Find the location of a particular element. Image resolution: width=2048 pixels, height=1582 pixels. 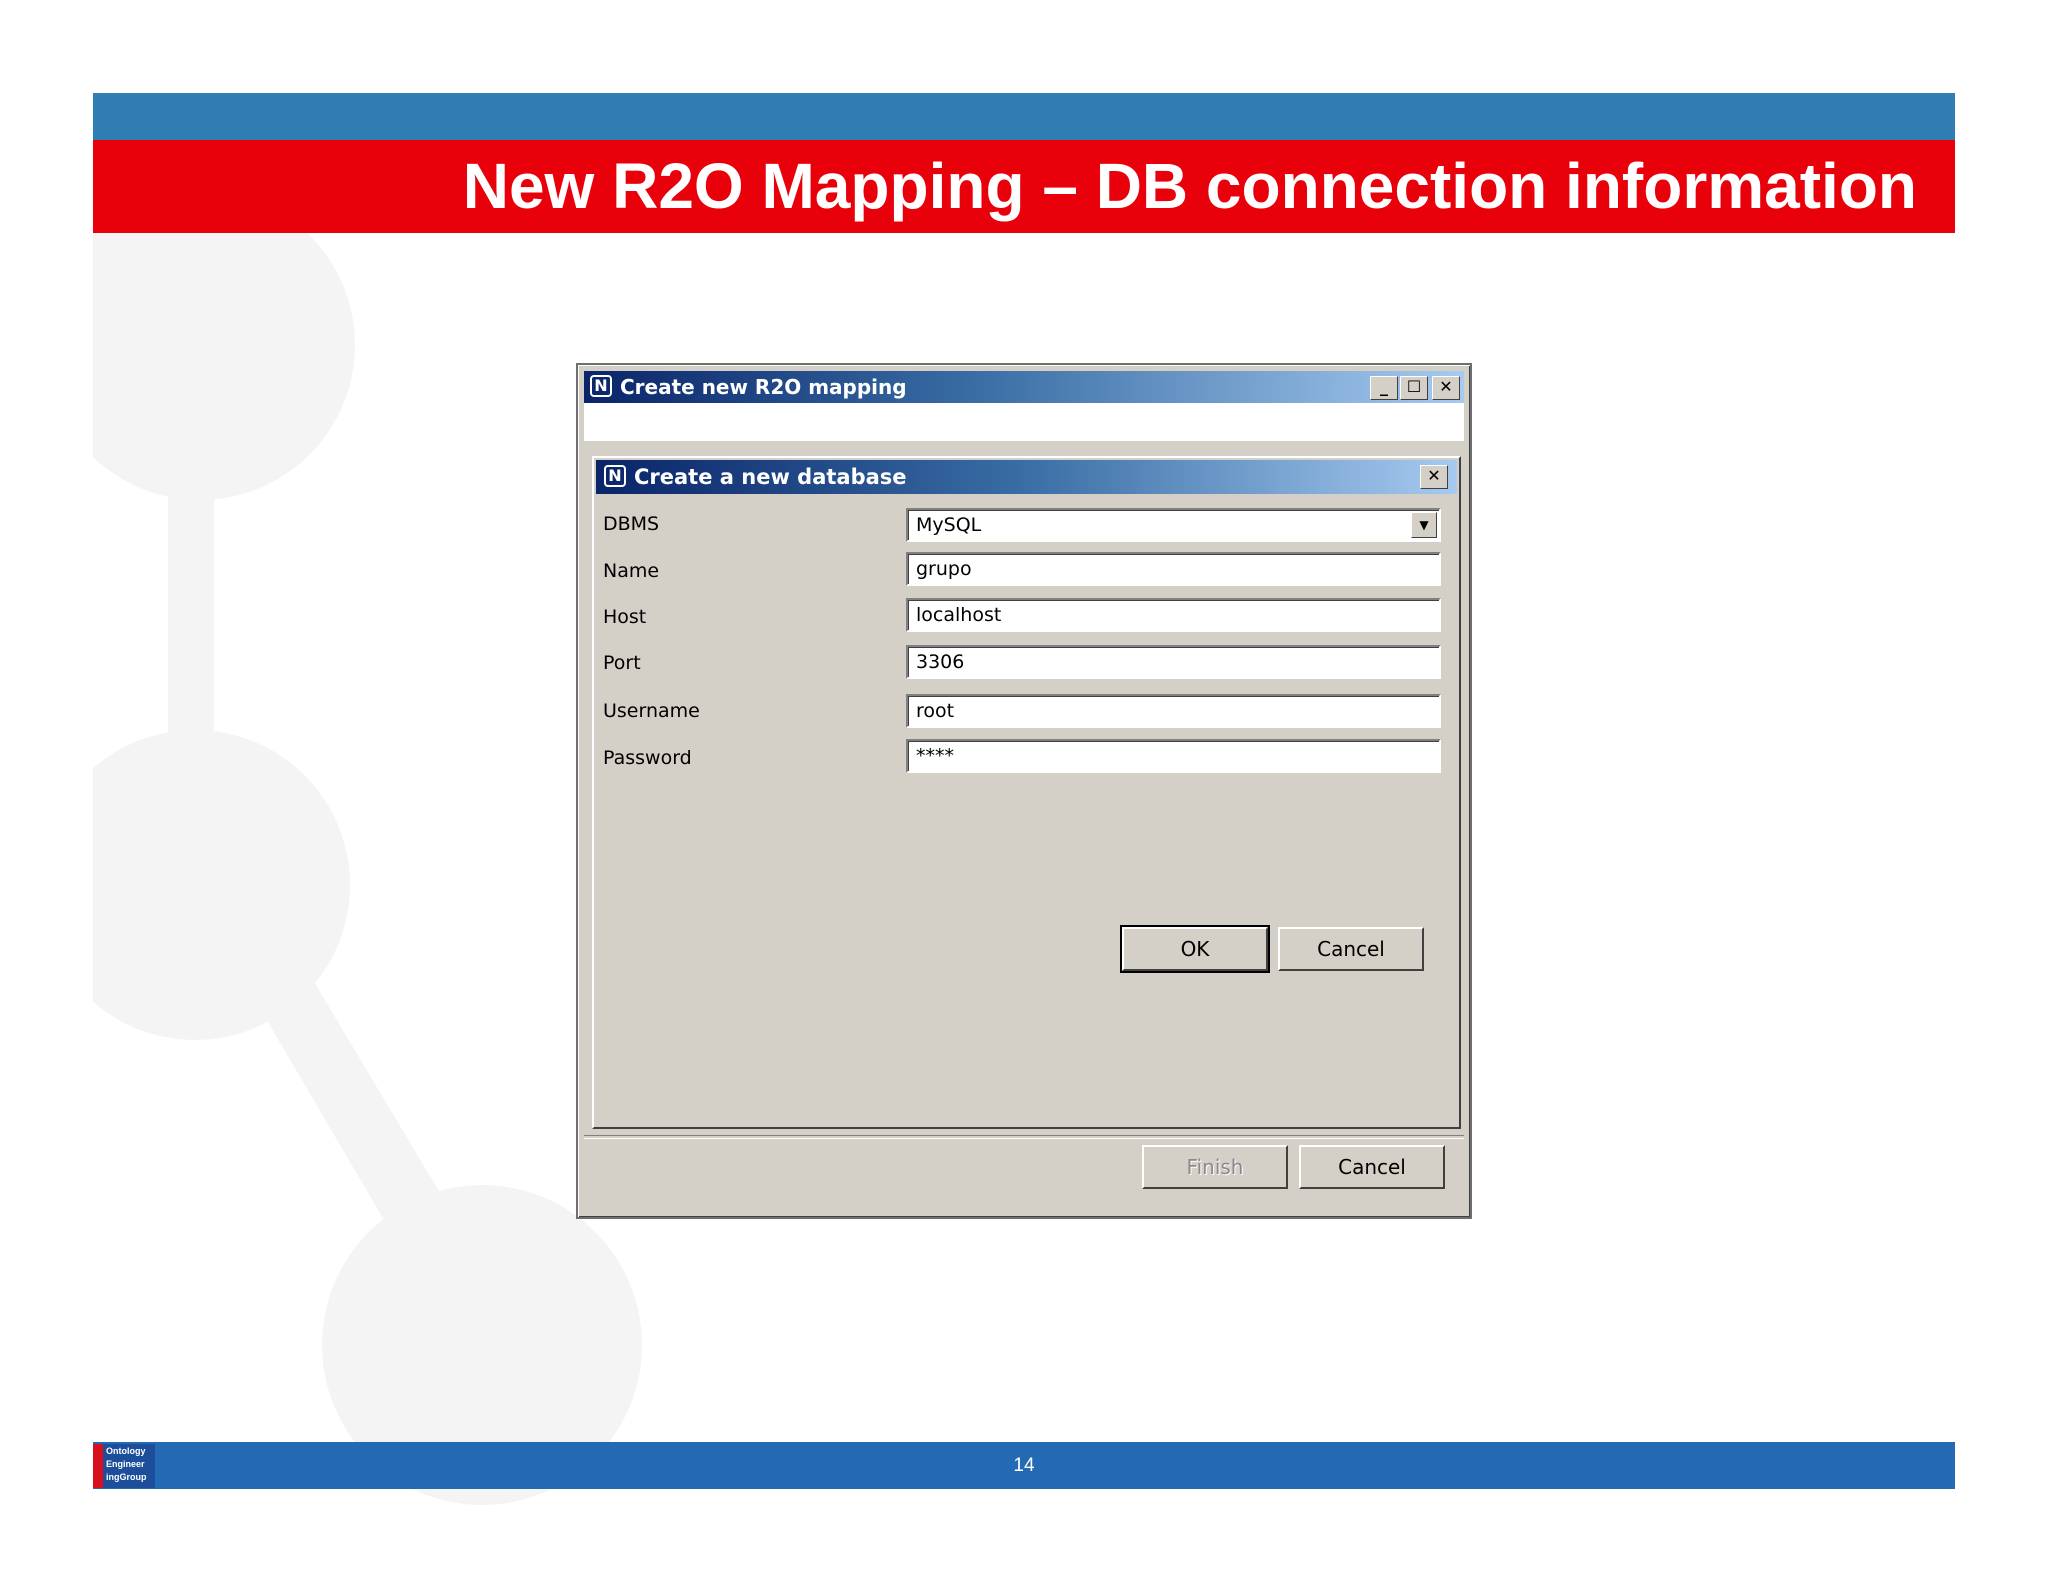

ok-button: OK is located at coordinates (1195, 949).